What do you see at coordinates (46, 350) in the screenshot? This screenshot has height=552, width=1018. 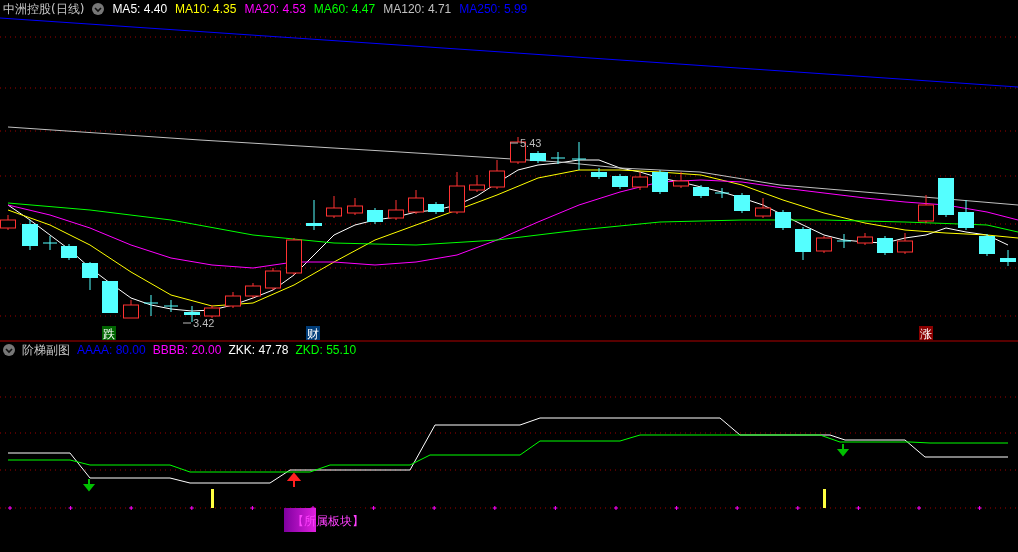 I see `indicator-title: 阶梯副图` at bounding box center [46, 350].